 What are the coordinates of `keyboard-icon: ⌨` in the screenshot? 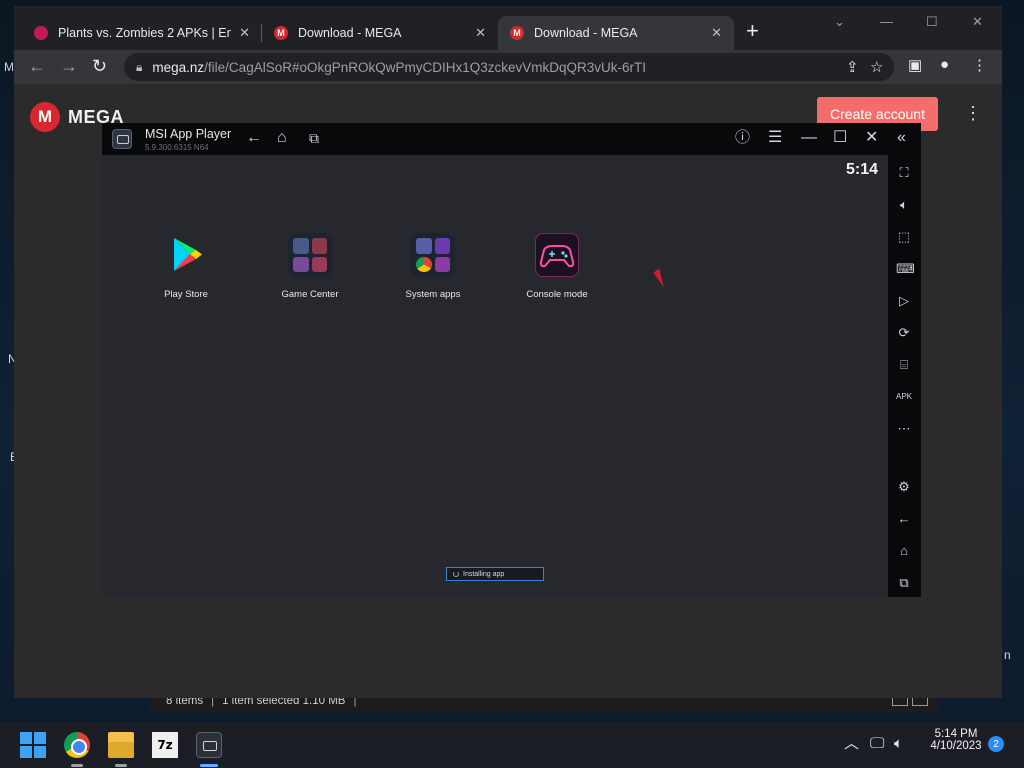 It's located at (905, 269).